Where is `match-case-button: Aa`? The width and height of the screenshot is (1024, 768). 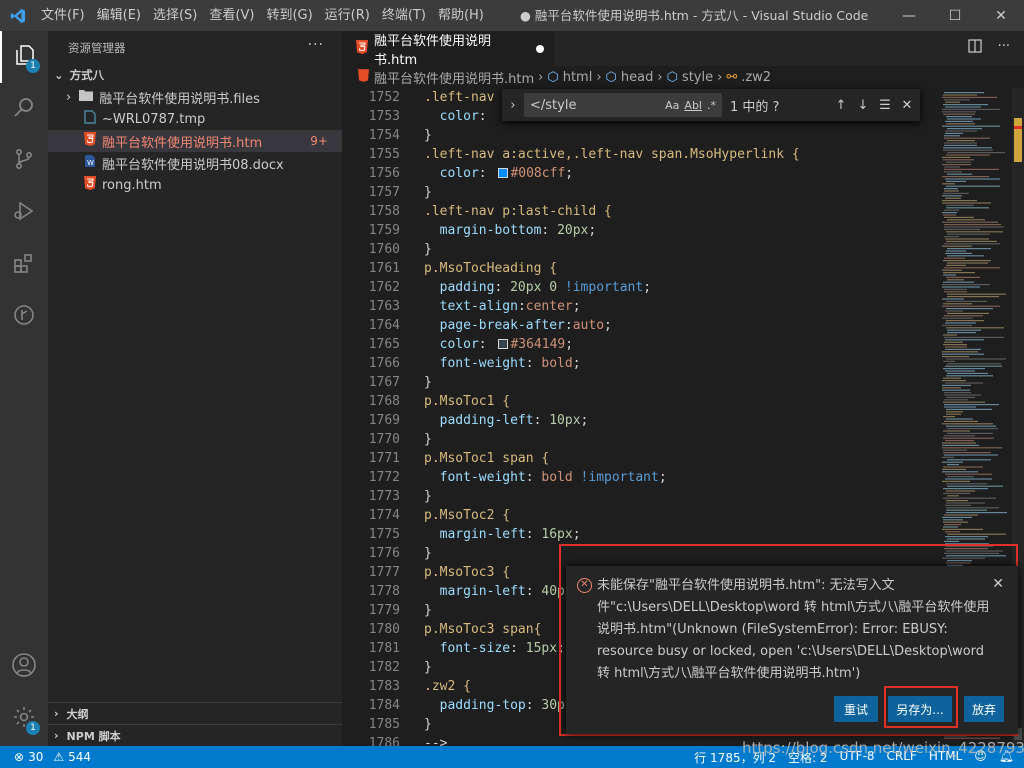 match-case-button: Aa is located at coordinates (672, 105).